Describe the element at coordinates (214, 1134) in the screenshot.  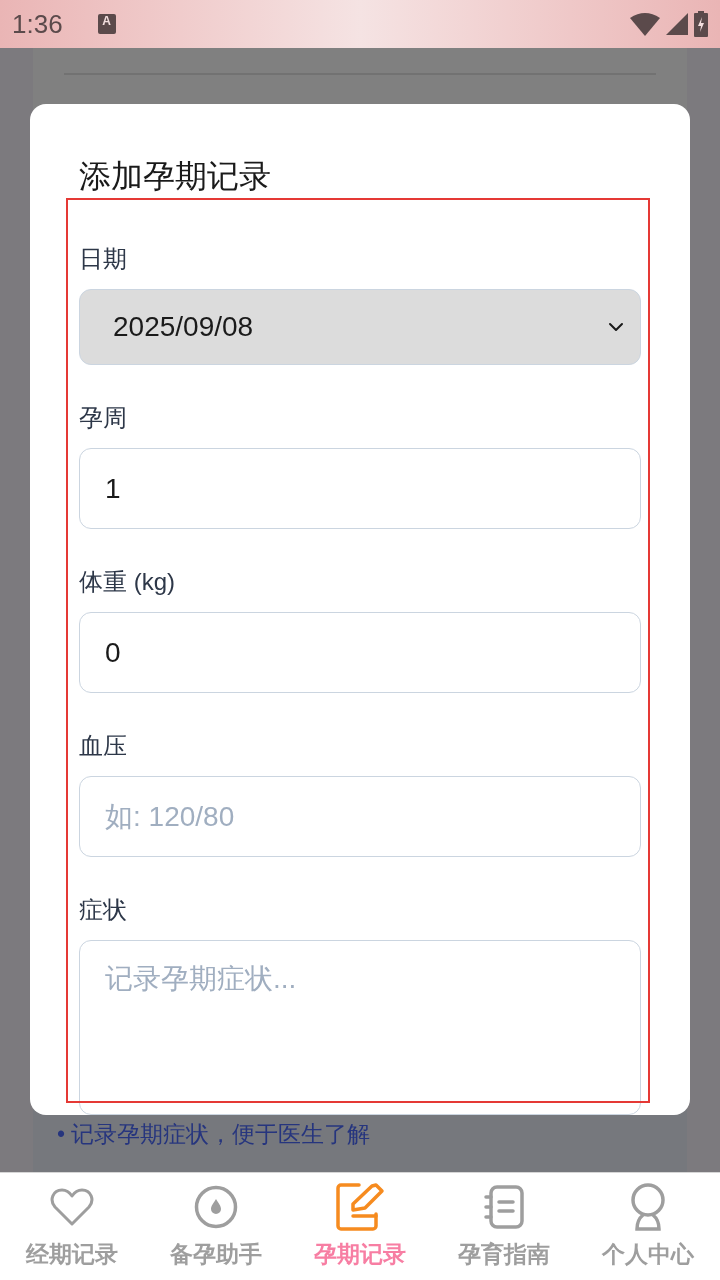
I see `tip-text: • 记录孕期症状，便于医生了解` at that location.